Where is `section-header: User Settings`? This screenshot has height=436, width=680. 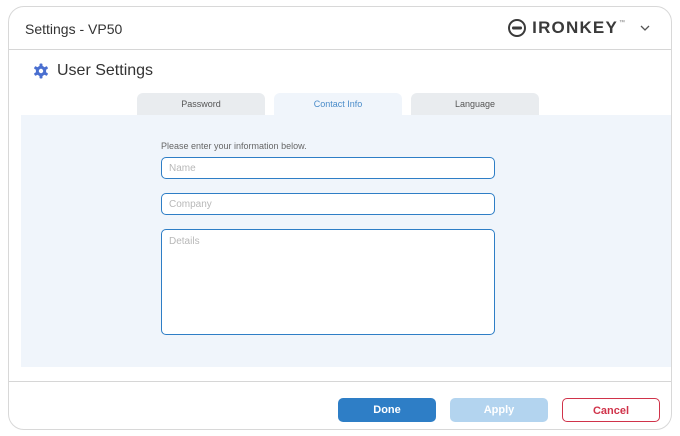
section-header: User Settings is located at coordinates (93, 71).